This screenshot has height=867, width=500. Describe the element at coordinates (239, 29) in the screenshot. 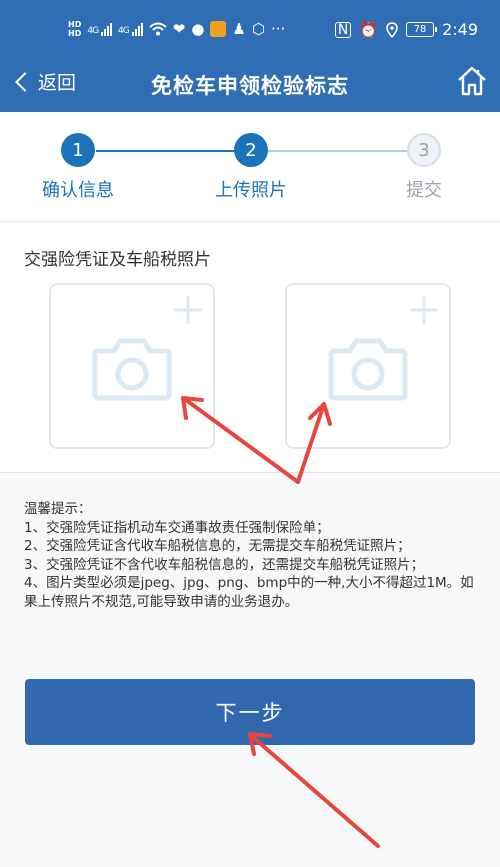

I see `qq-icon: ♟` at that location.